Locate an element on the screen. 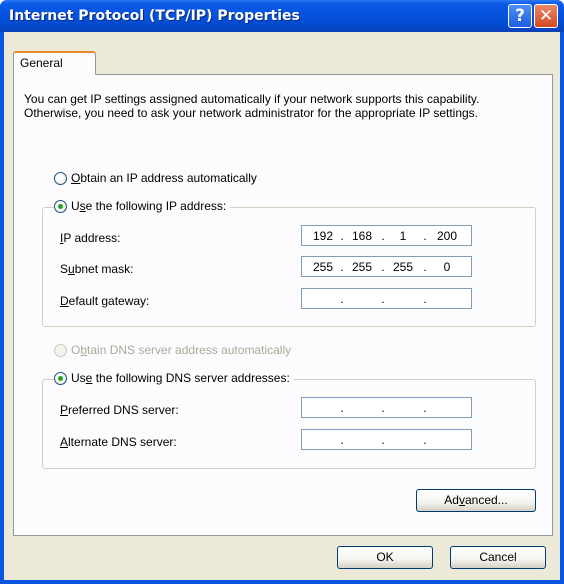  default-gateway-label: Default gateway: is located at coordinates (105, 301).